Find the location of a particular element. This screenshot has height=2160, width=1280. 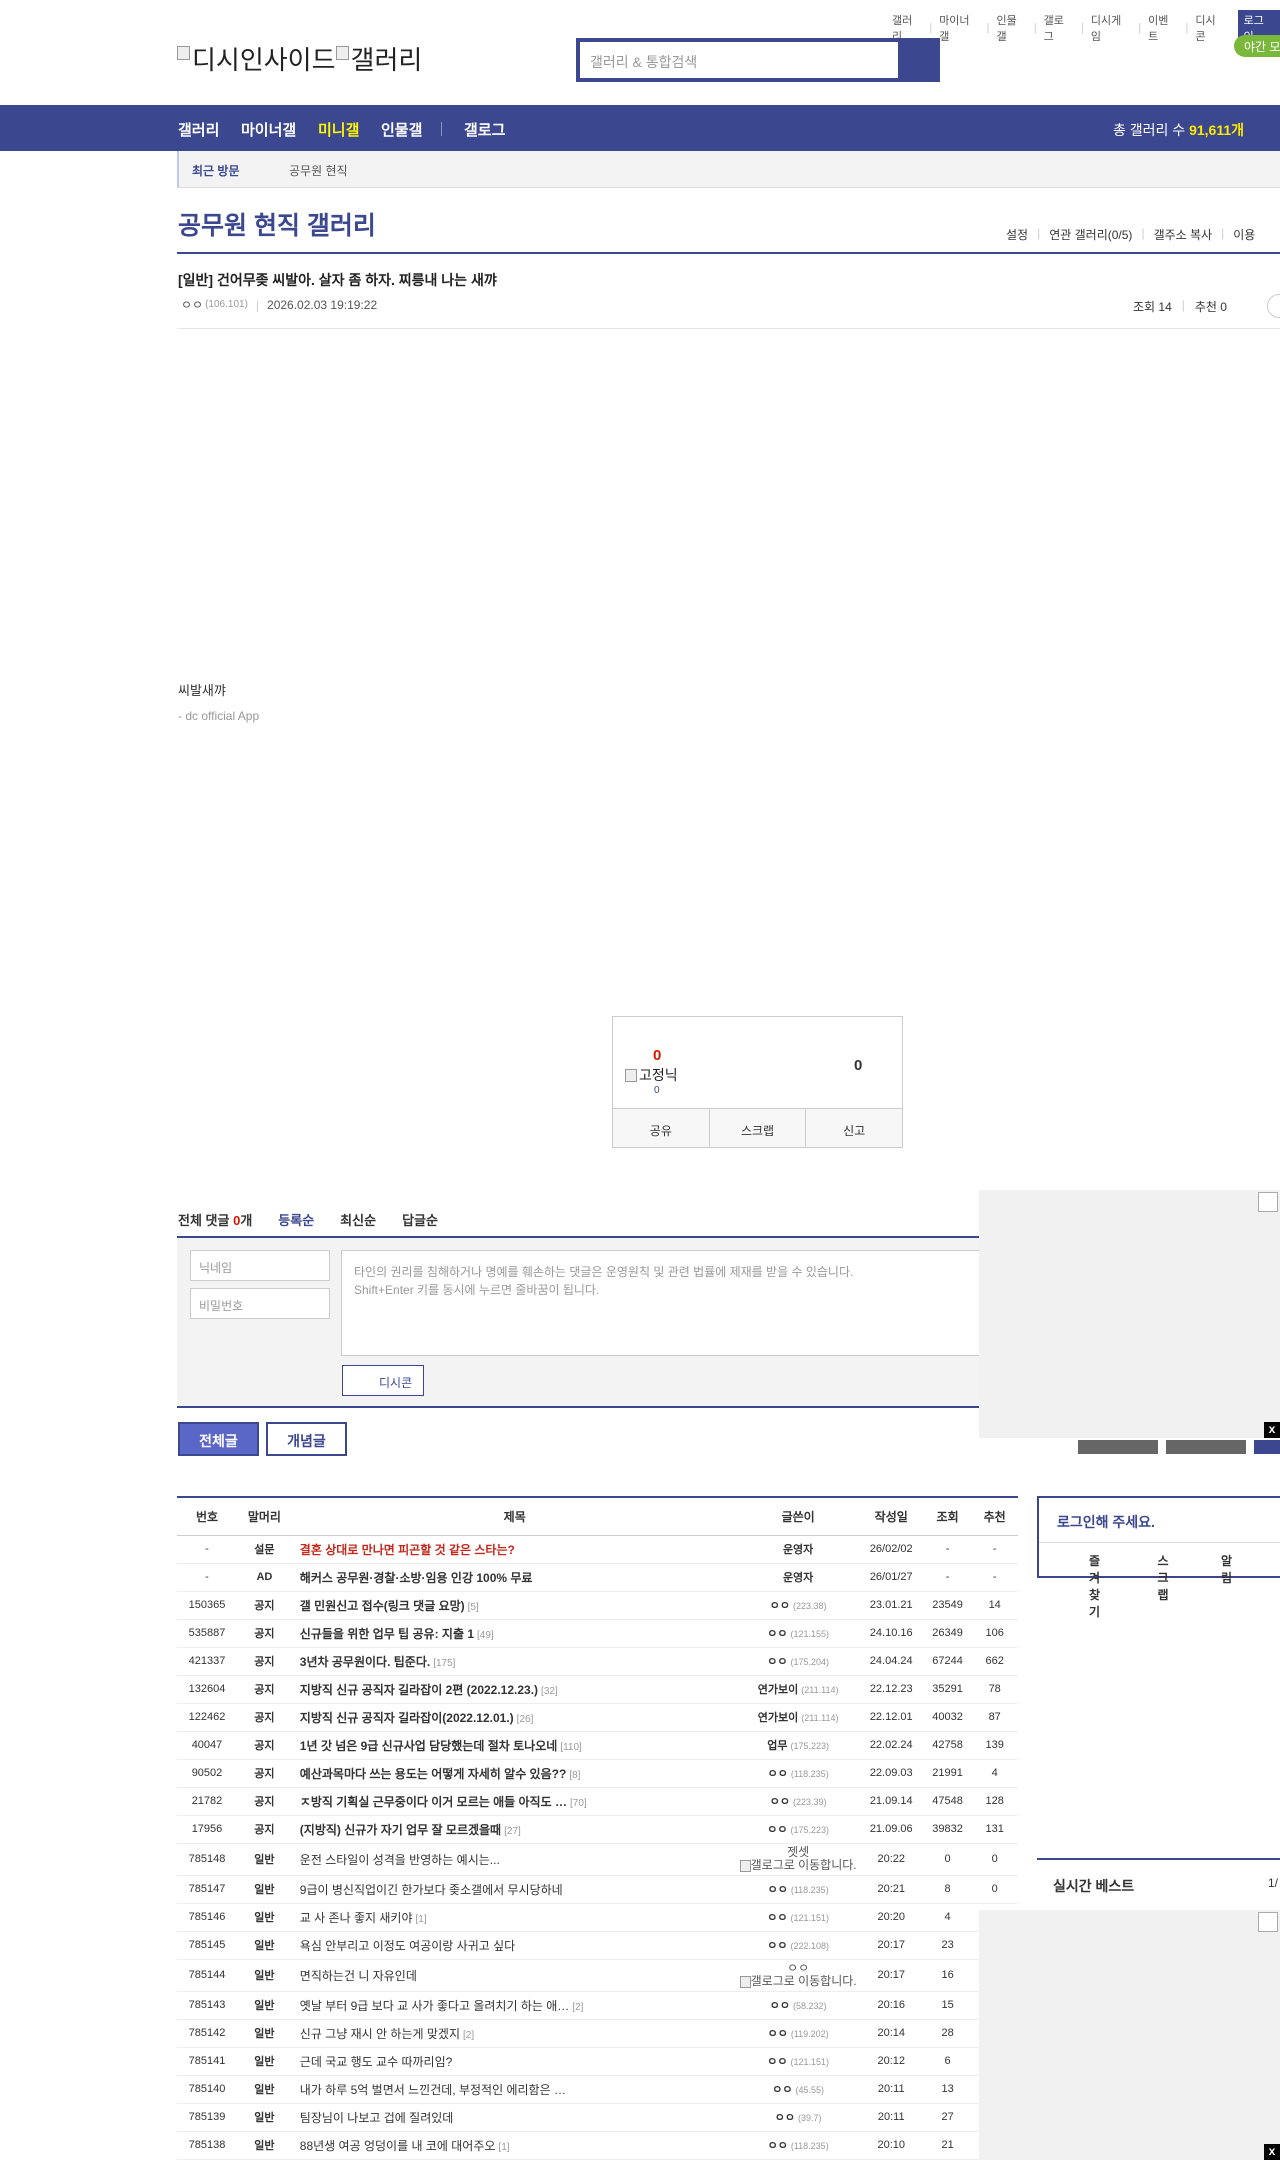

reply-count: [110] is located at coordinates (571, 1747).